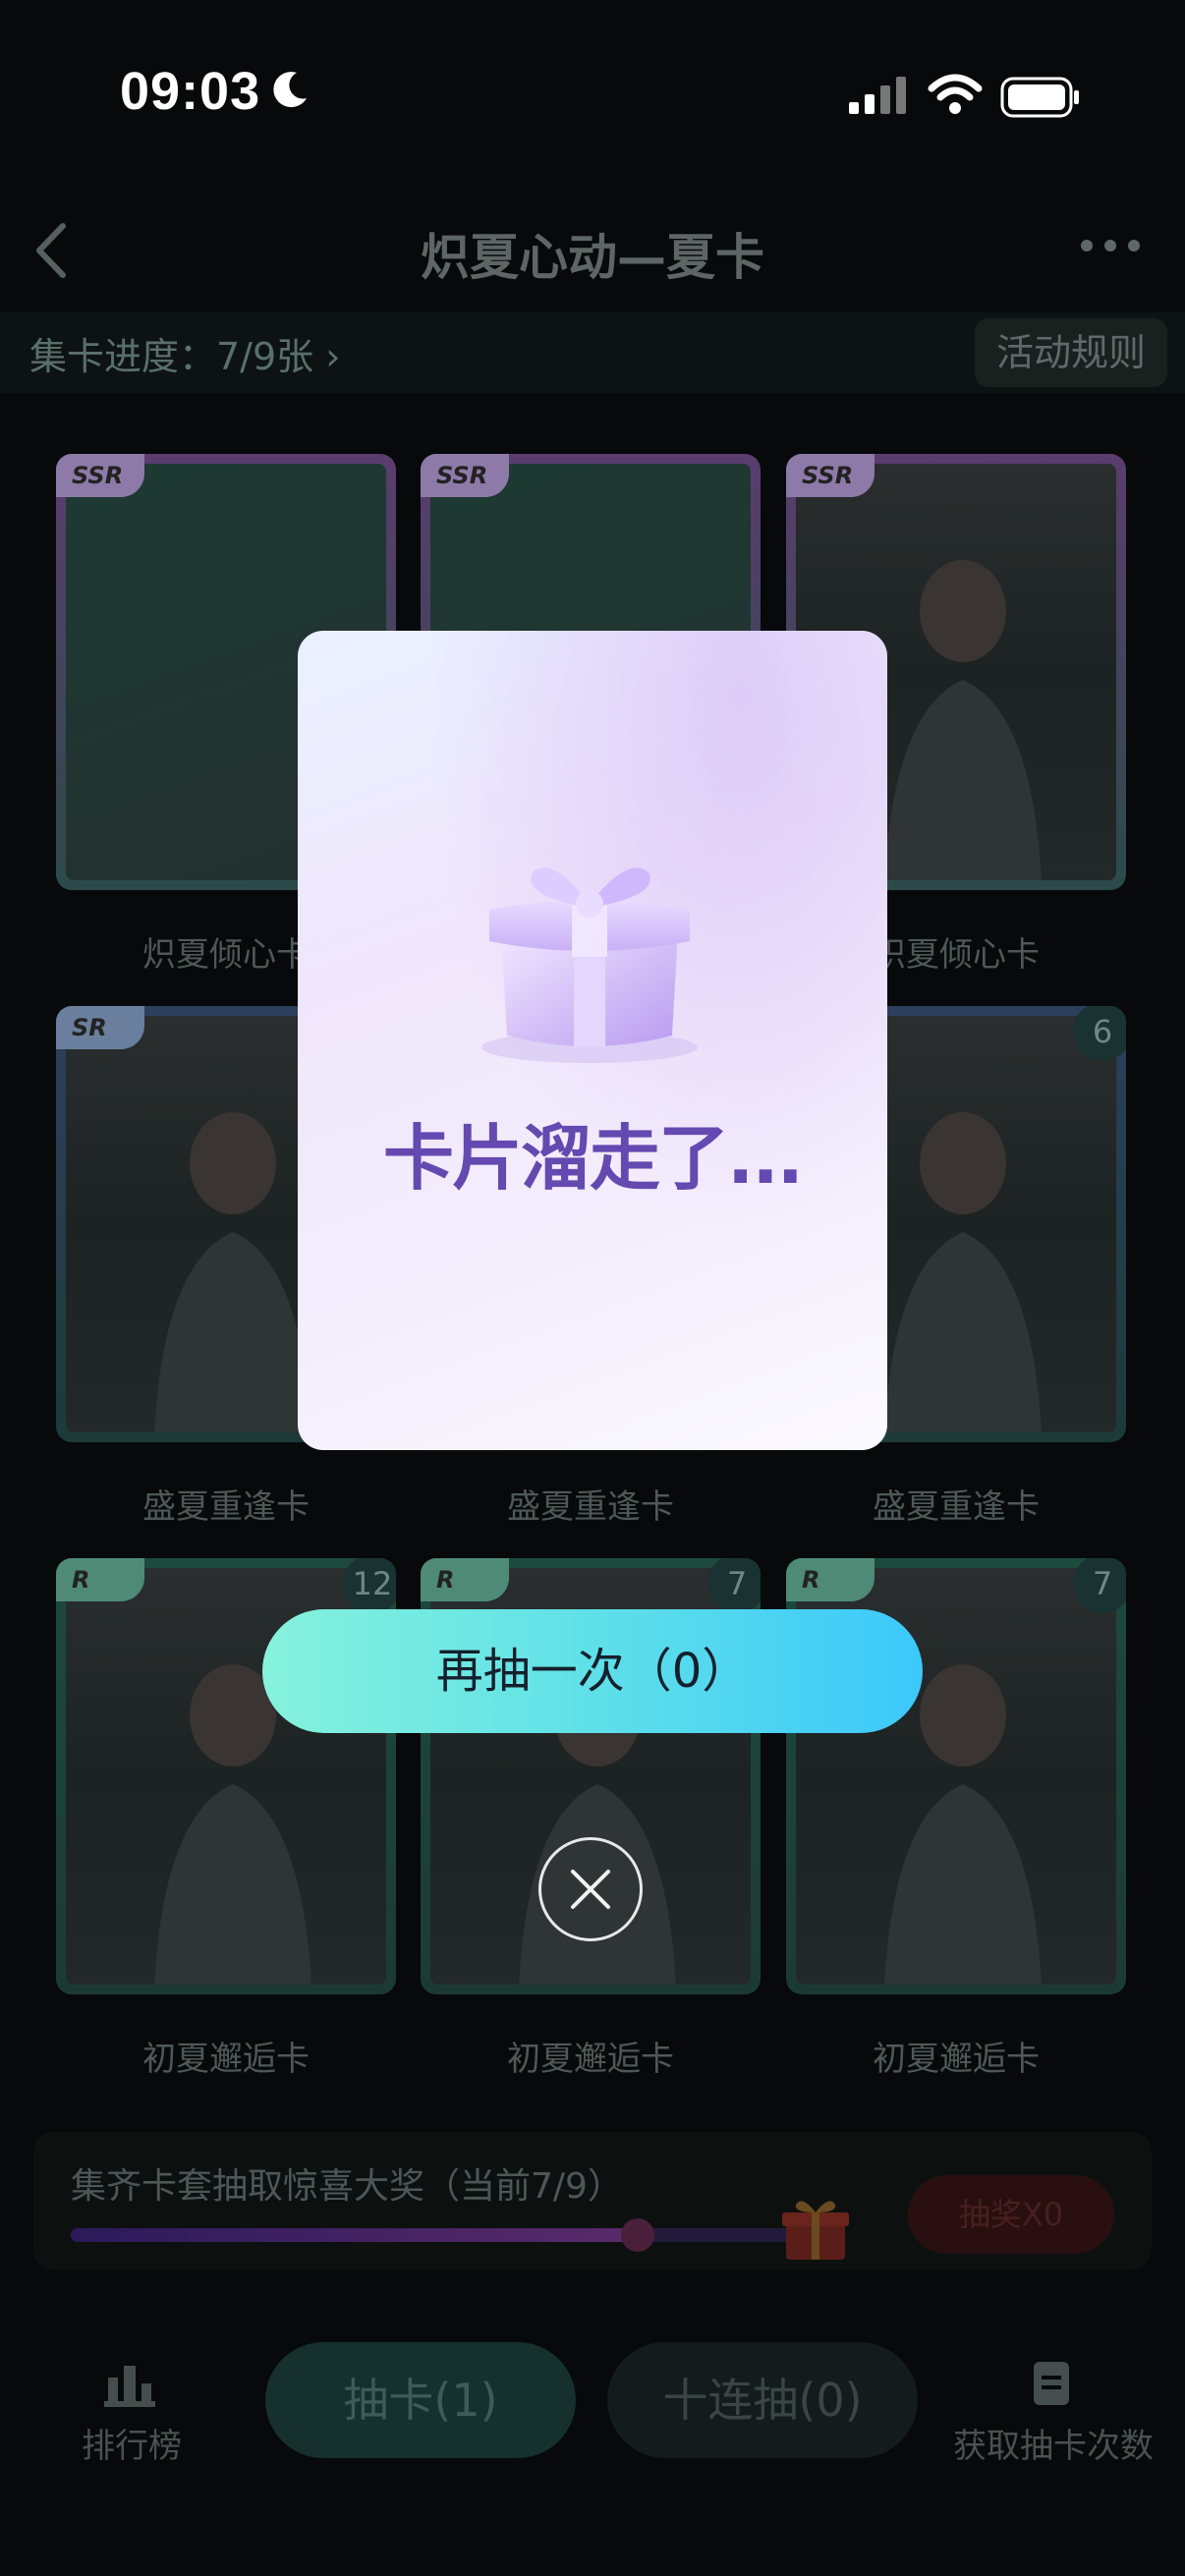 This screenshot has width=1185, height=2576. Describe the element at coordinates (956, 94) in the screenshot. I see `wifi-icon` at that location.